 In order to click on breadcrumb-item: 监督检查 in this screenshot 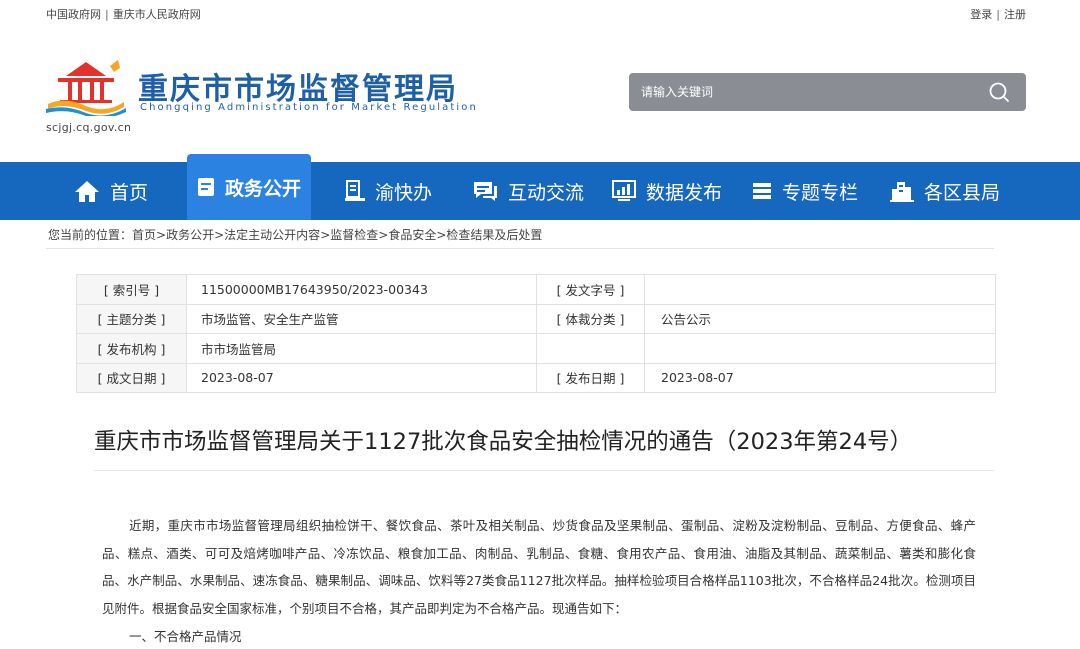, I will do `click(354, 235)`.